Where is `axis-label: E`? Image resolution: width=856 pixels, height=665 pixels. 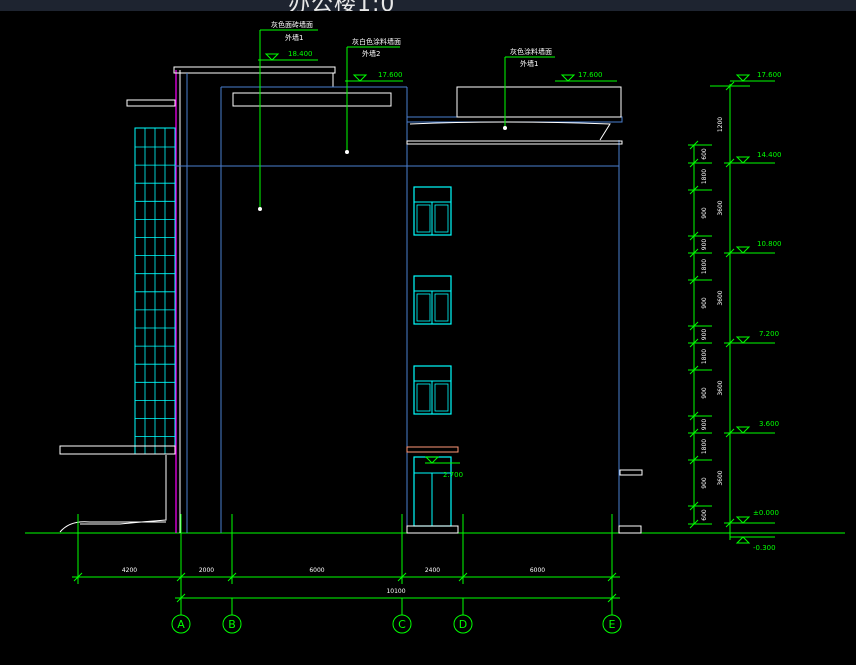
axis-label: E is located at coordinates (612, 624).